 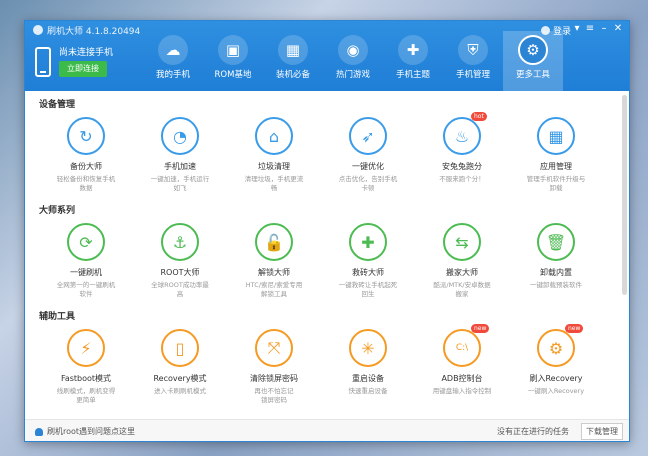 I want to click on tool-item: ⌂ 垃圾清理 清理垃圾，手机更流畅, so click(x=274, y=155).